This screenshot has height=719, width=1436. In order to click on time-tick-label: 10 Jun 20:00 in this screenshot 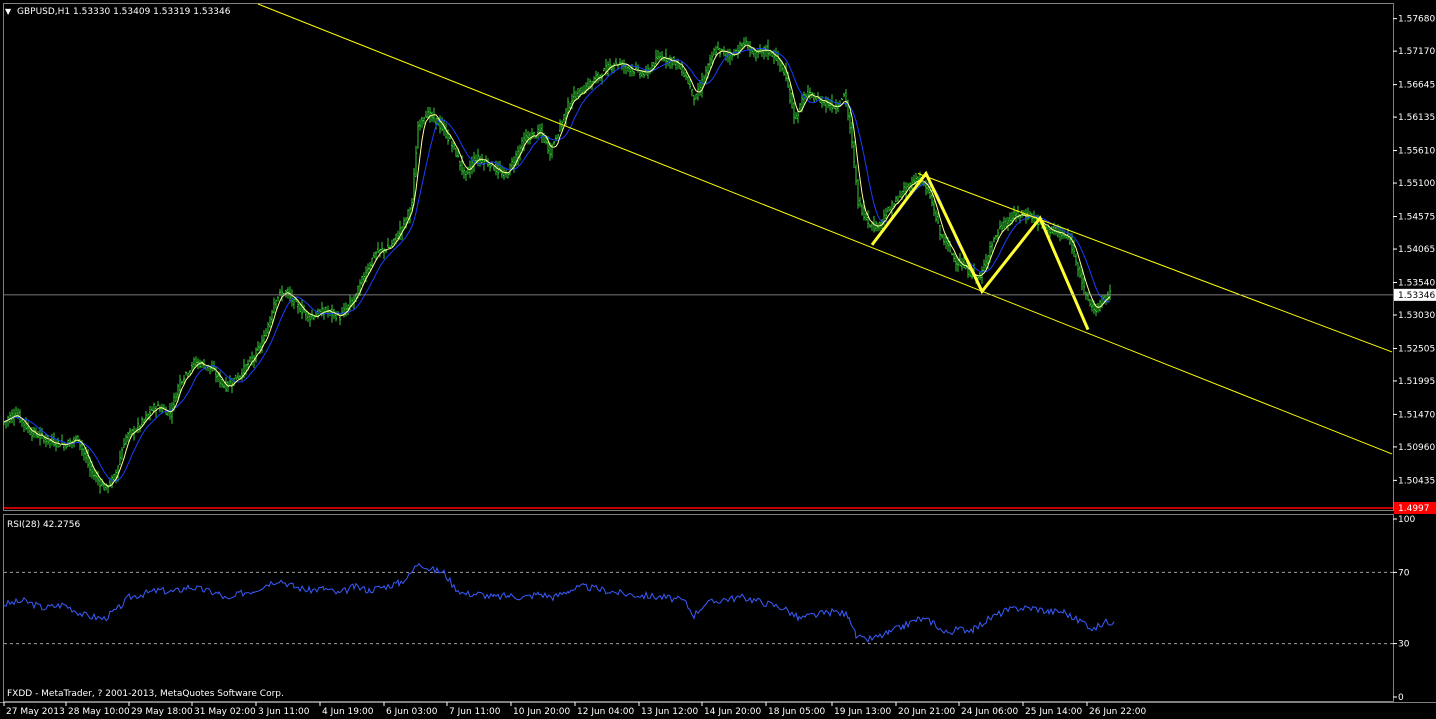, I will do `click(541, 712)`.